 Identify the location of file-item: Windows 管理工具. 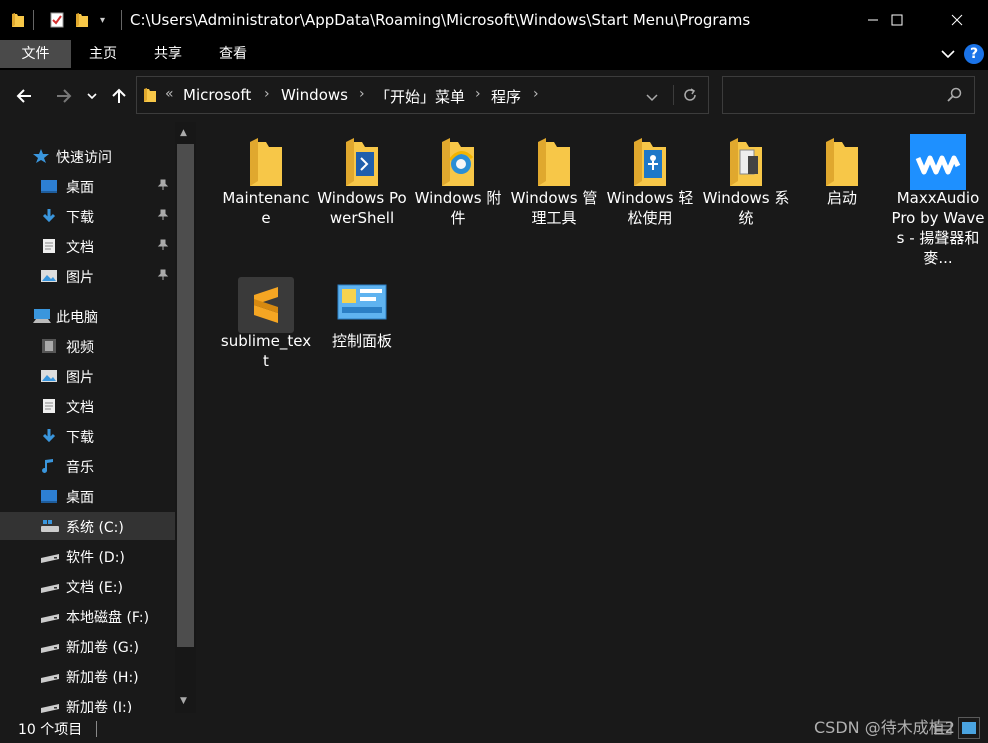
(554, 192).